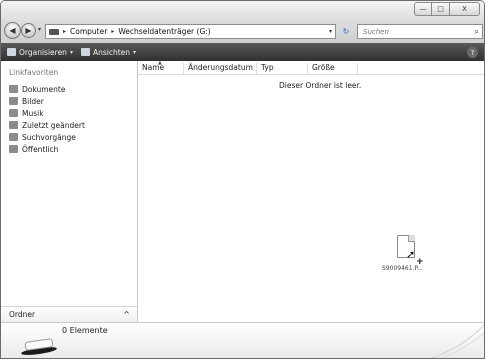  I want to click on forward-button: ▶, so click(28, 30).